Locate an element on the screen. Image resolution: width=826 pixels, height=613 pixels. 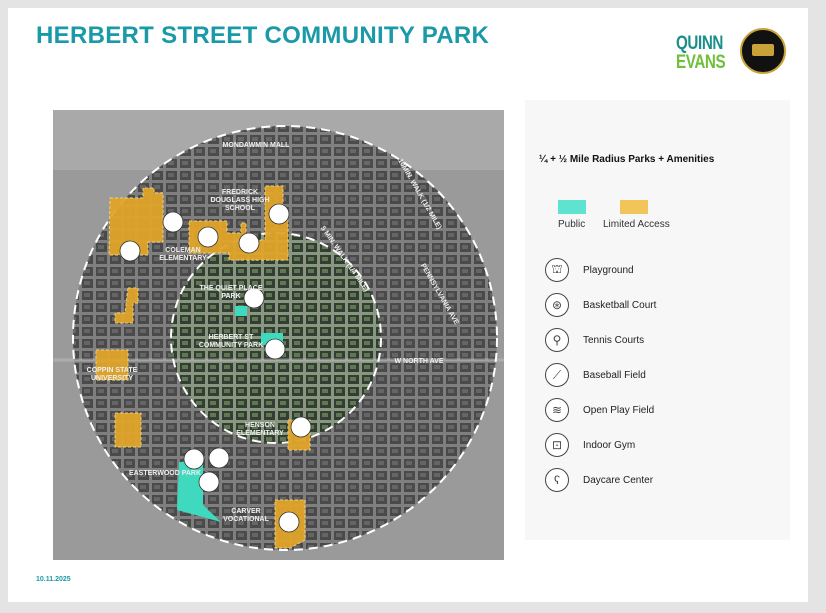
marker-playground is located at coordinates (209, 482).